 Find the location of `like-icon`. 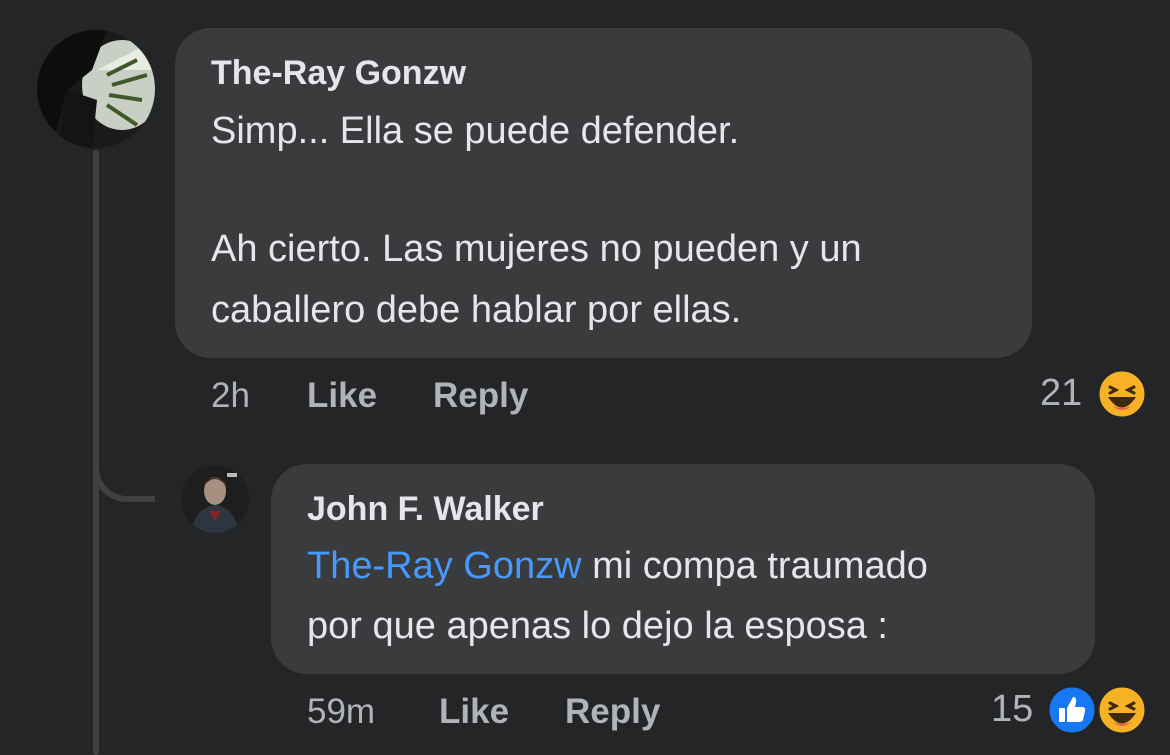

like-icon is located at coordinates (1072, 710).